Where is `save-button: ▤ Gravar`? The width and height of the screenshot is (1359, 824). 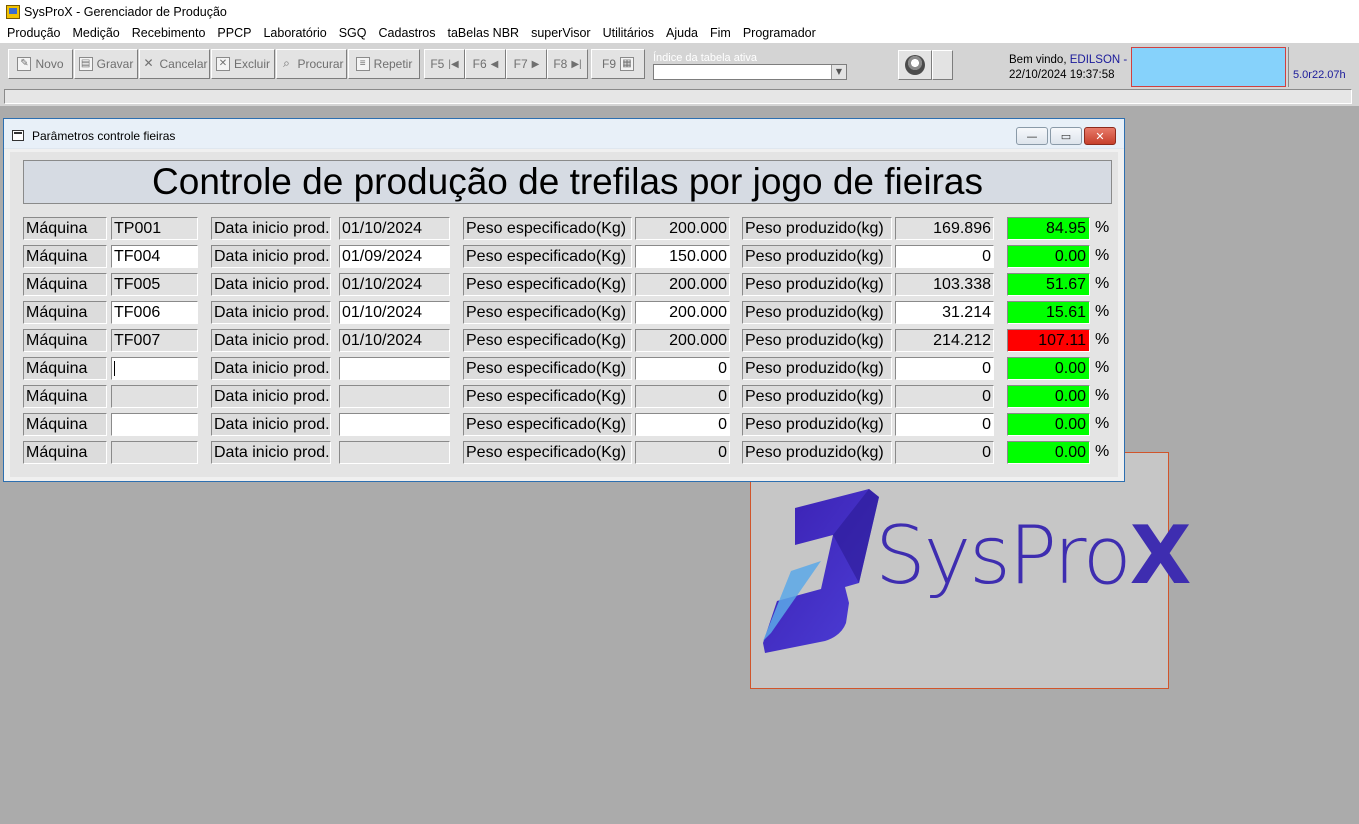
save-button: ▤ Gravar is located at coordinates (106, 64).